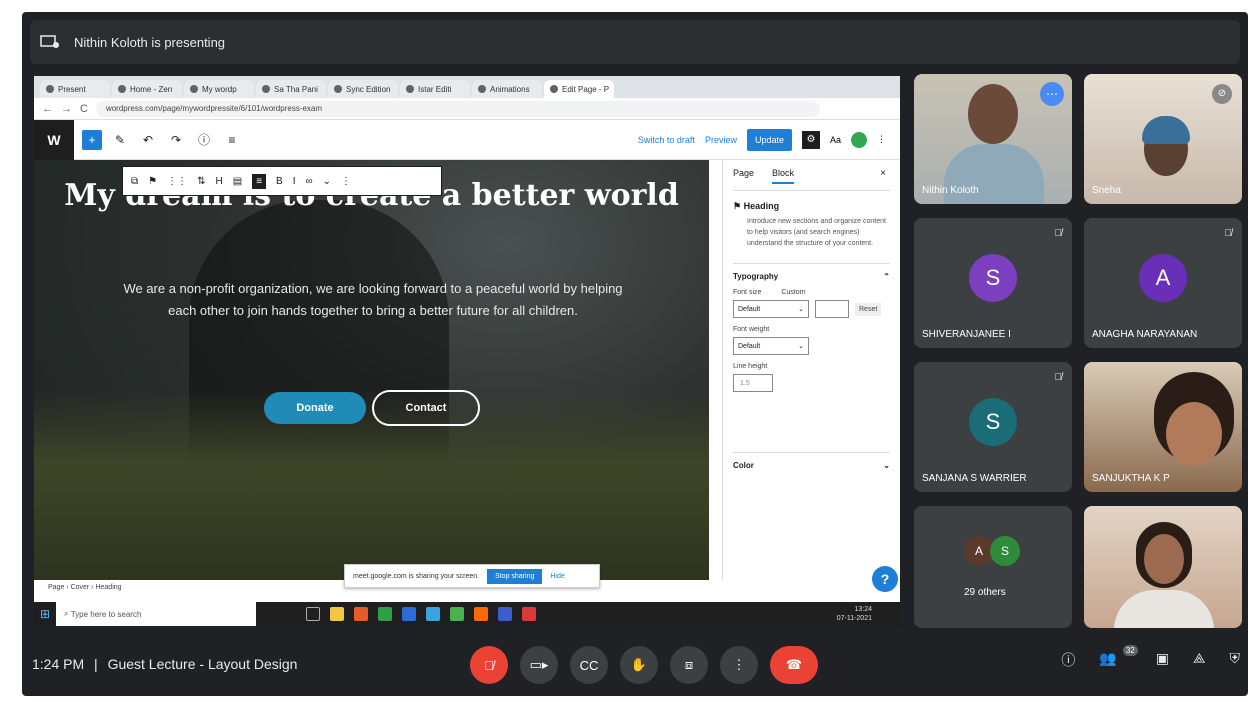  Describe the element at coordinates (481, 614) in the screenshot. I see `firefox-icon` at that location.